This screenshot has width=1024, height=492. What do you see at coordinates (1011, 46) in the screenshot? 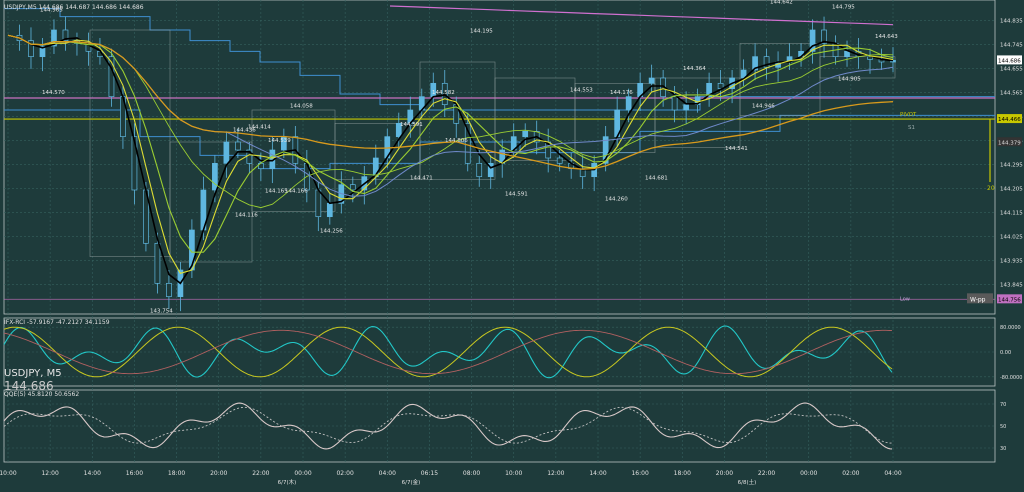
I see `y-tick-label: 144.745` at bounding box center [1011, 46].